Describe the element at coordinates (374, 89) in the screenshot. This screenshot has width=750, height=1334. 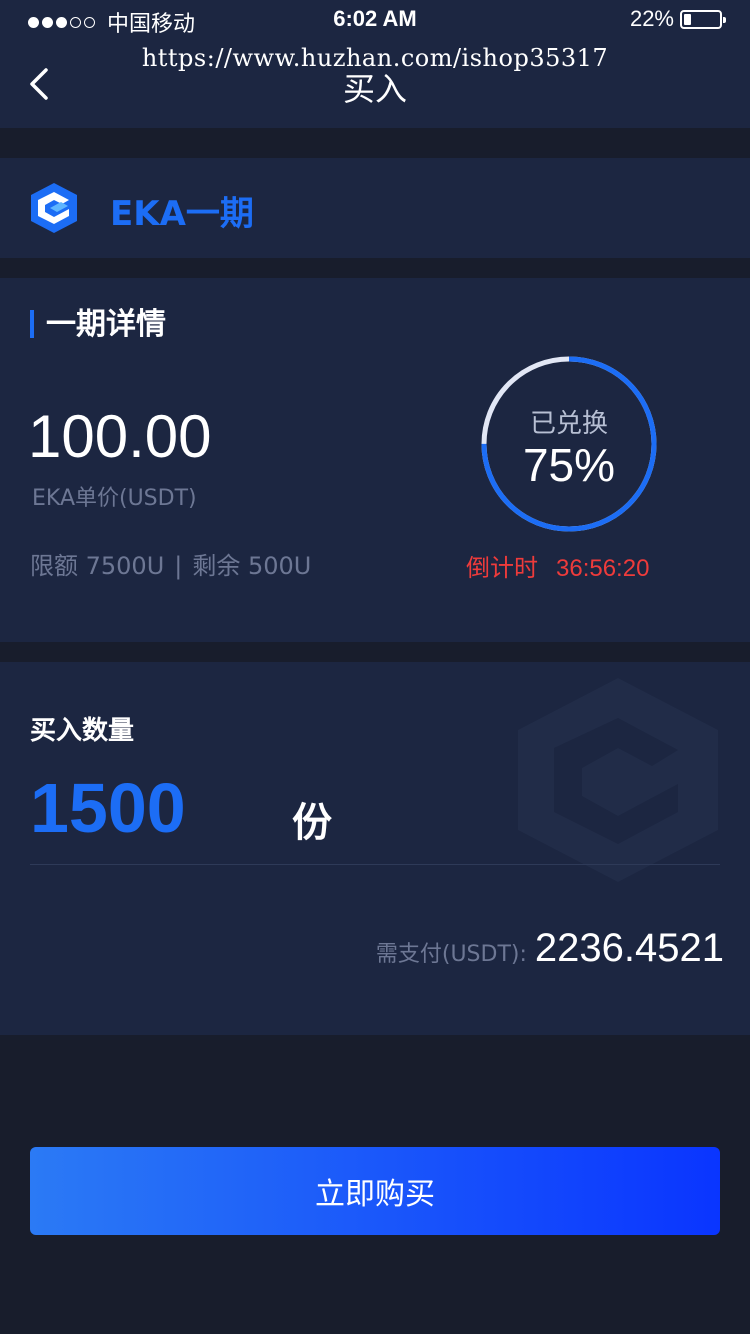
I see `page-title: 买入` at that location.